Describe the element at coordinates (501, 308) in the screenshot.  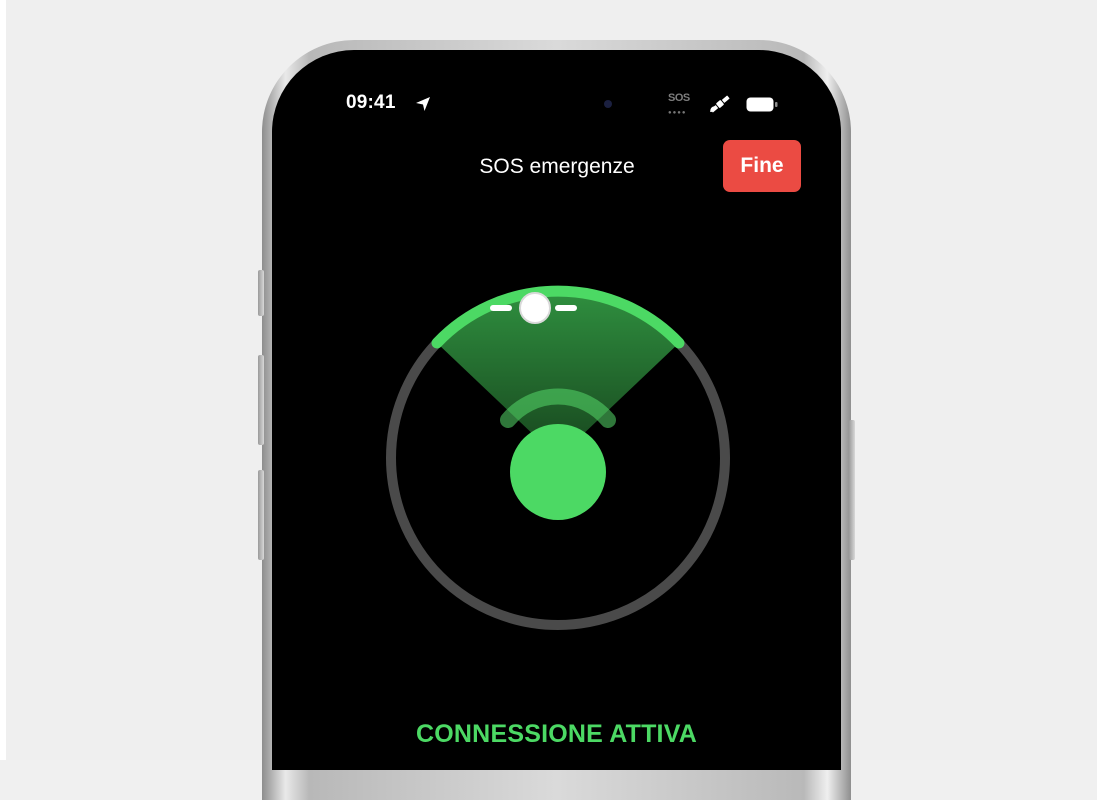
I see `satellite-dash-left` at that location.